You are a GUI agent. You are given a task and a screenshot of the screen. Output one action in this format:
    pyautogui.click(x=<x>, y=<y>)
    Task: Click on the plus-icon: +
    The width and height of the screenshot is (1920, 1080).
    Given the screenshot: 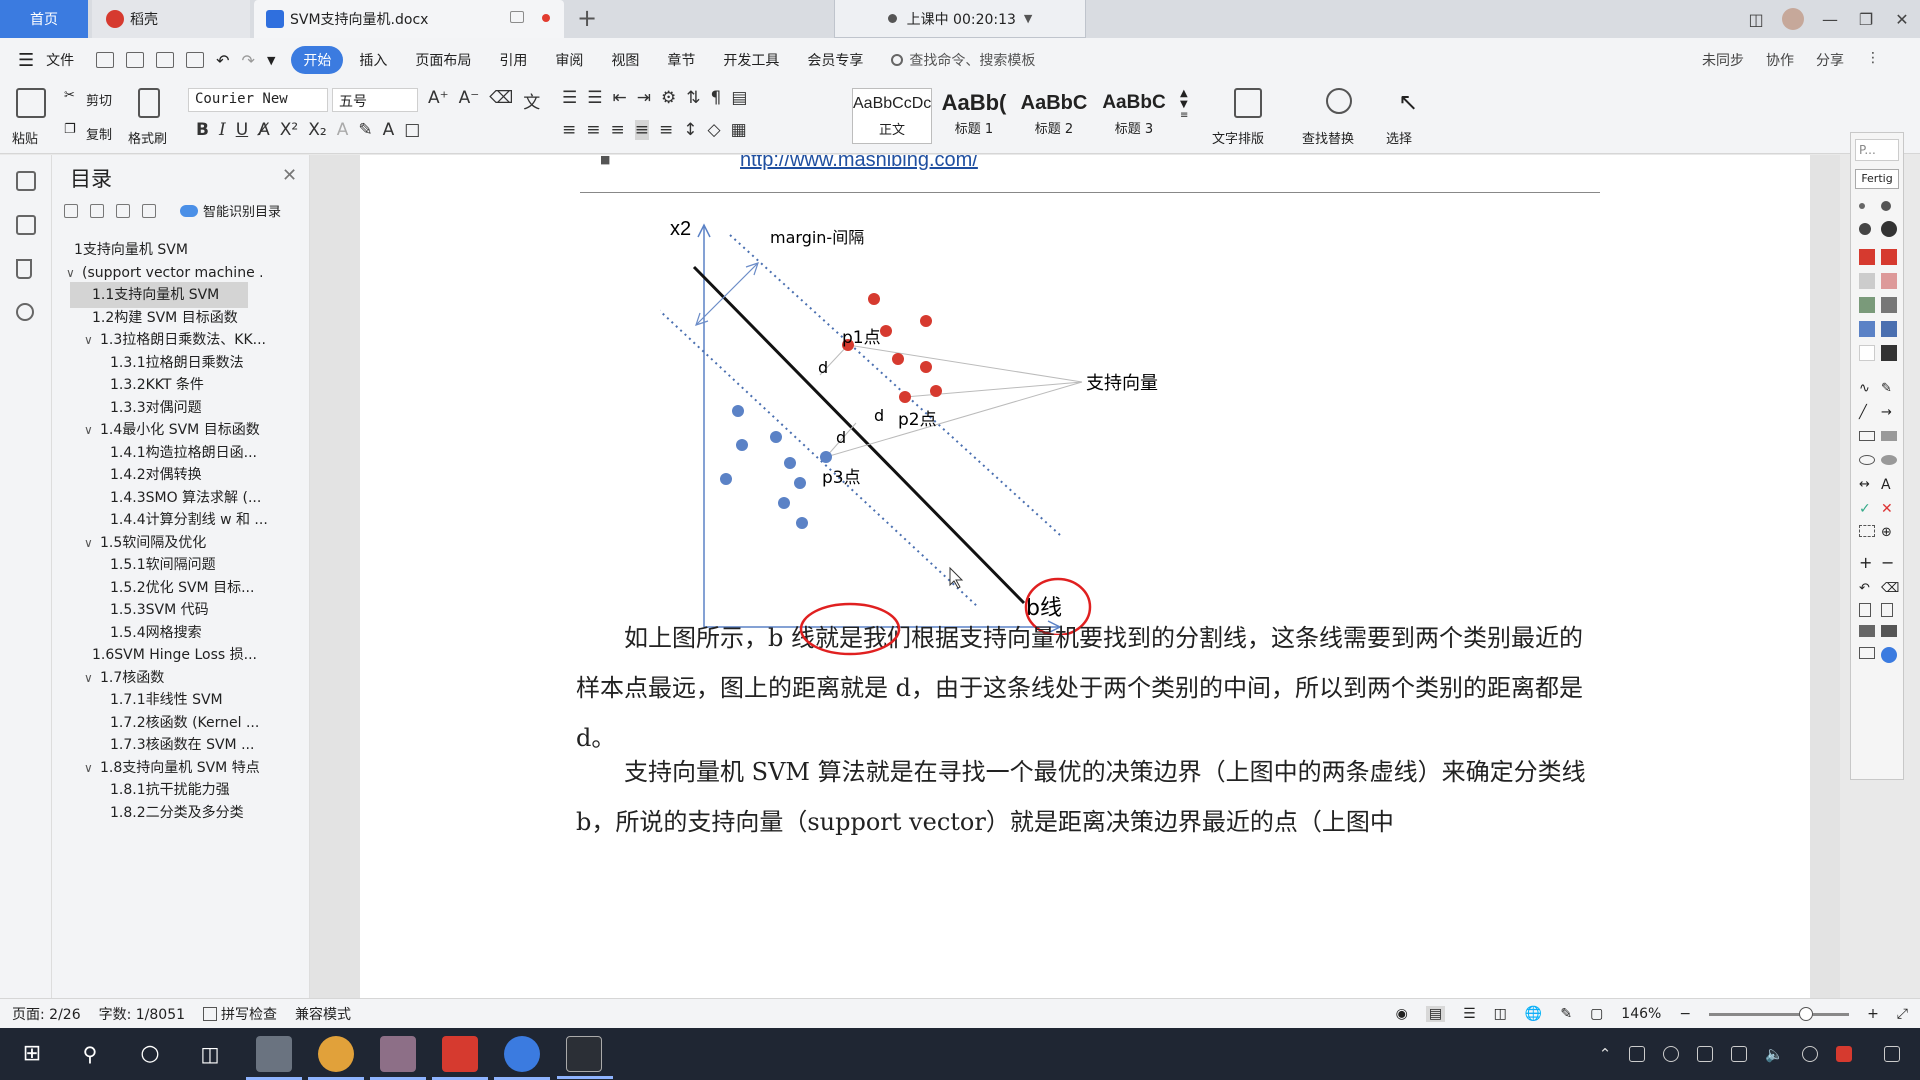 What is the action you would take?
    pyautogui.click(x=1867, y=562)
    